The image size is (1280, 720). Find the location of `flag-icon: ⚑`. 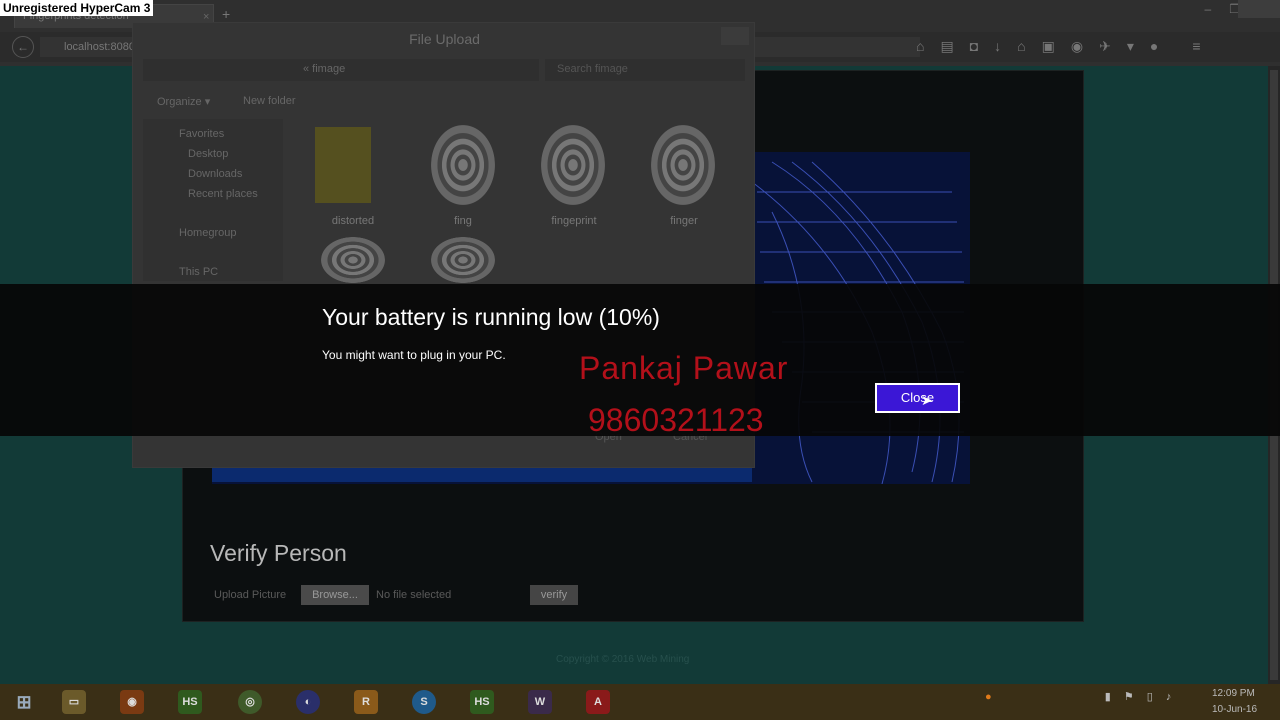

flag-icon: ⚑ is located at coordinates (1129, 697).